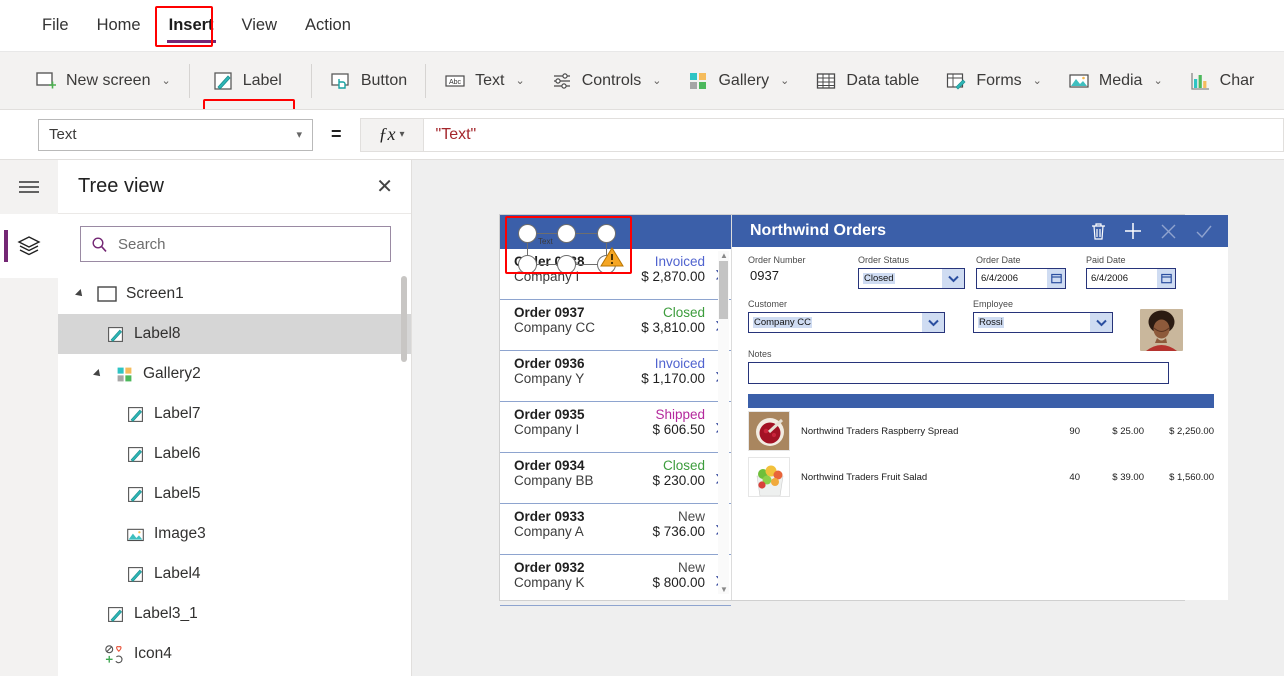 The width and height of the screenshot is (1284, 676). I want to click on ribbon-gallery: Gallery ⌄, so click(738, 81).